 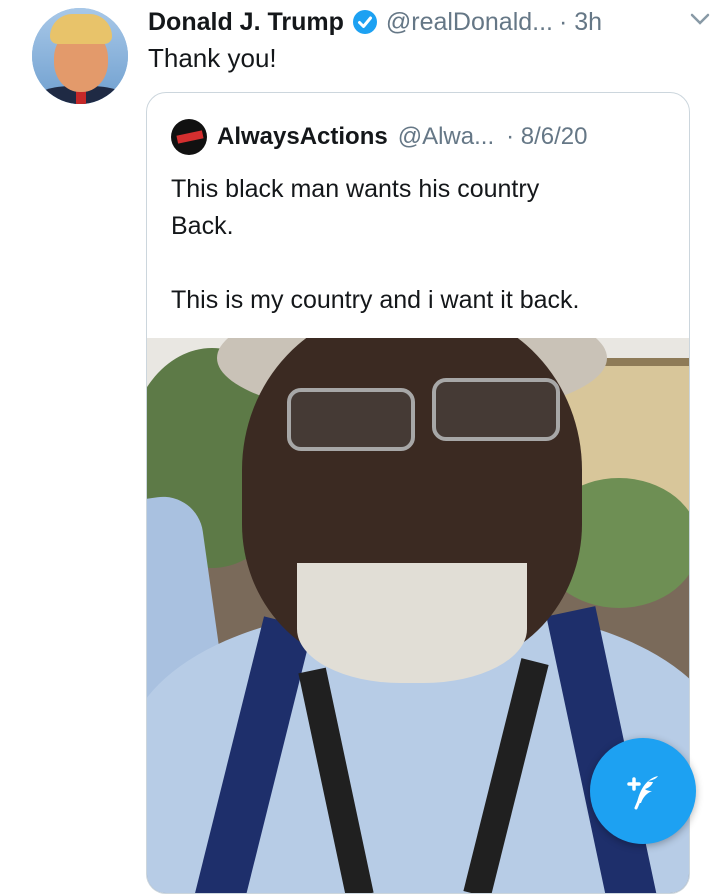 I want to click on compose-feather-icon, so click(x=642, y=793).